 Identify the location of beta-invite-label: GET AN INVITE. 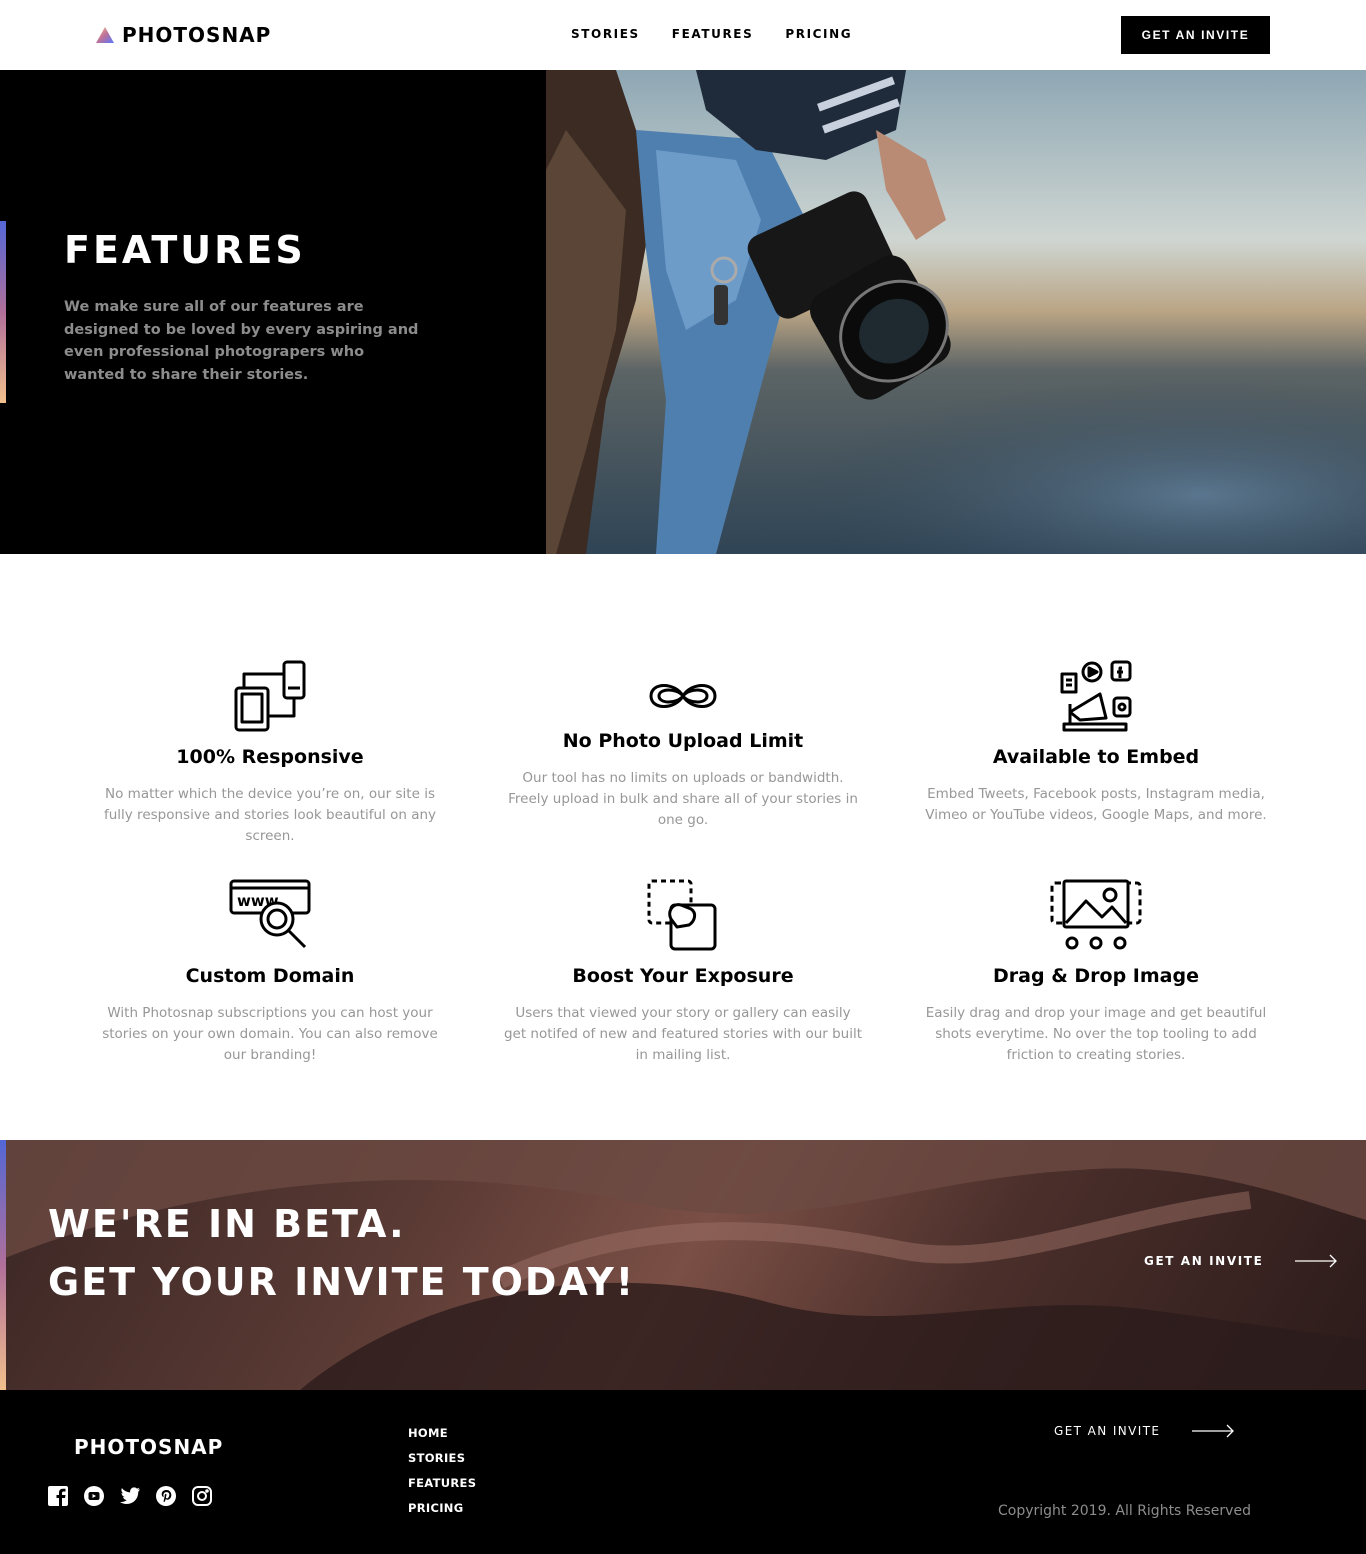
(1204, 1261).